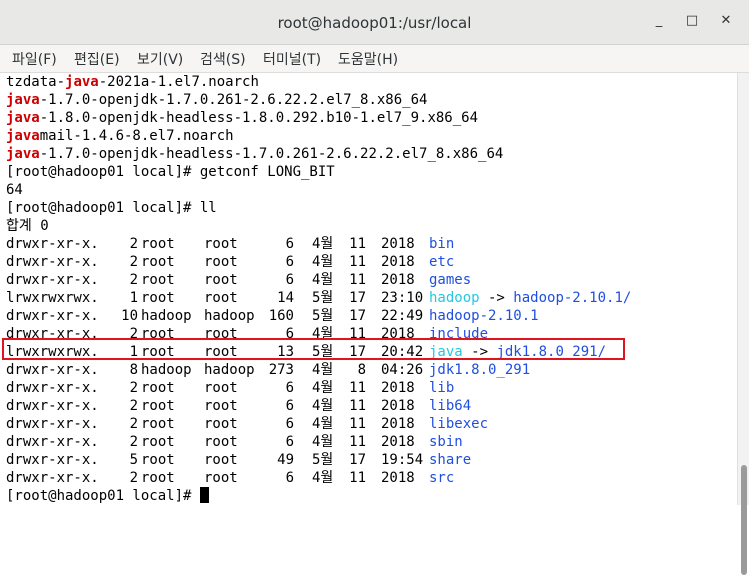 The image size is (749, 575). What do you see at coordinates (402, 460) in the screenshot?
I see `ls-time: 19:54` at bounding box center [402, 460].